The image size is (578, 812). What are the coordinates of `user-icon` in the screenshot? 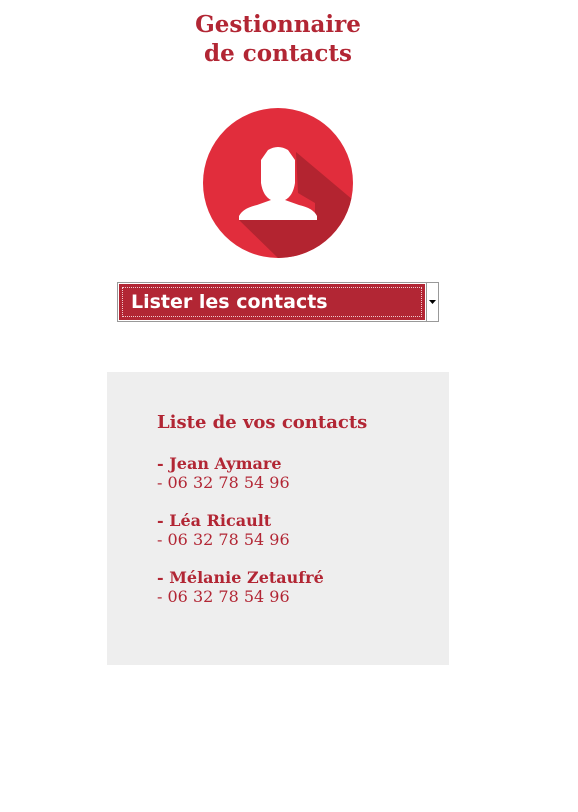 It's located at (278, 183).